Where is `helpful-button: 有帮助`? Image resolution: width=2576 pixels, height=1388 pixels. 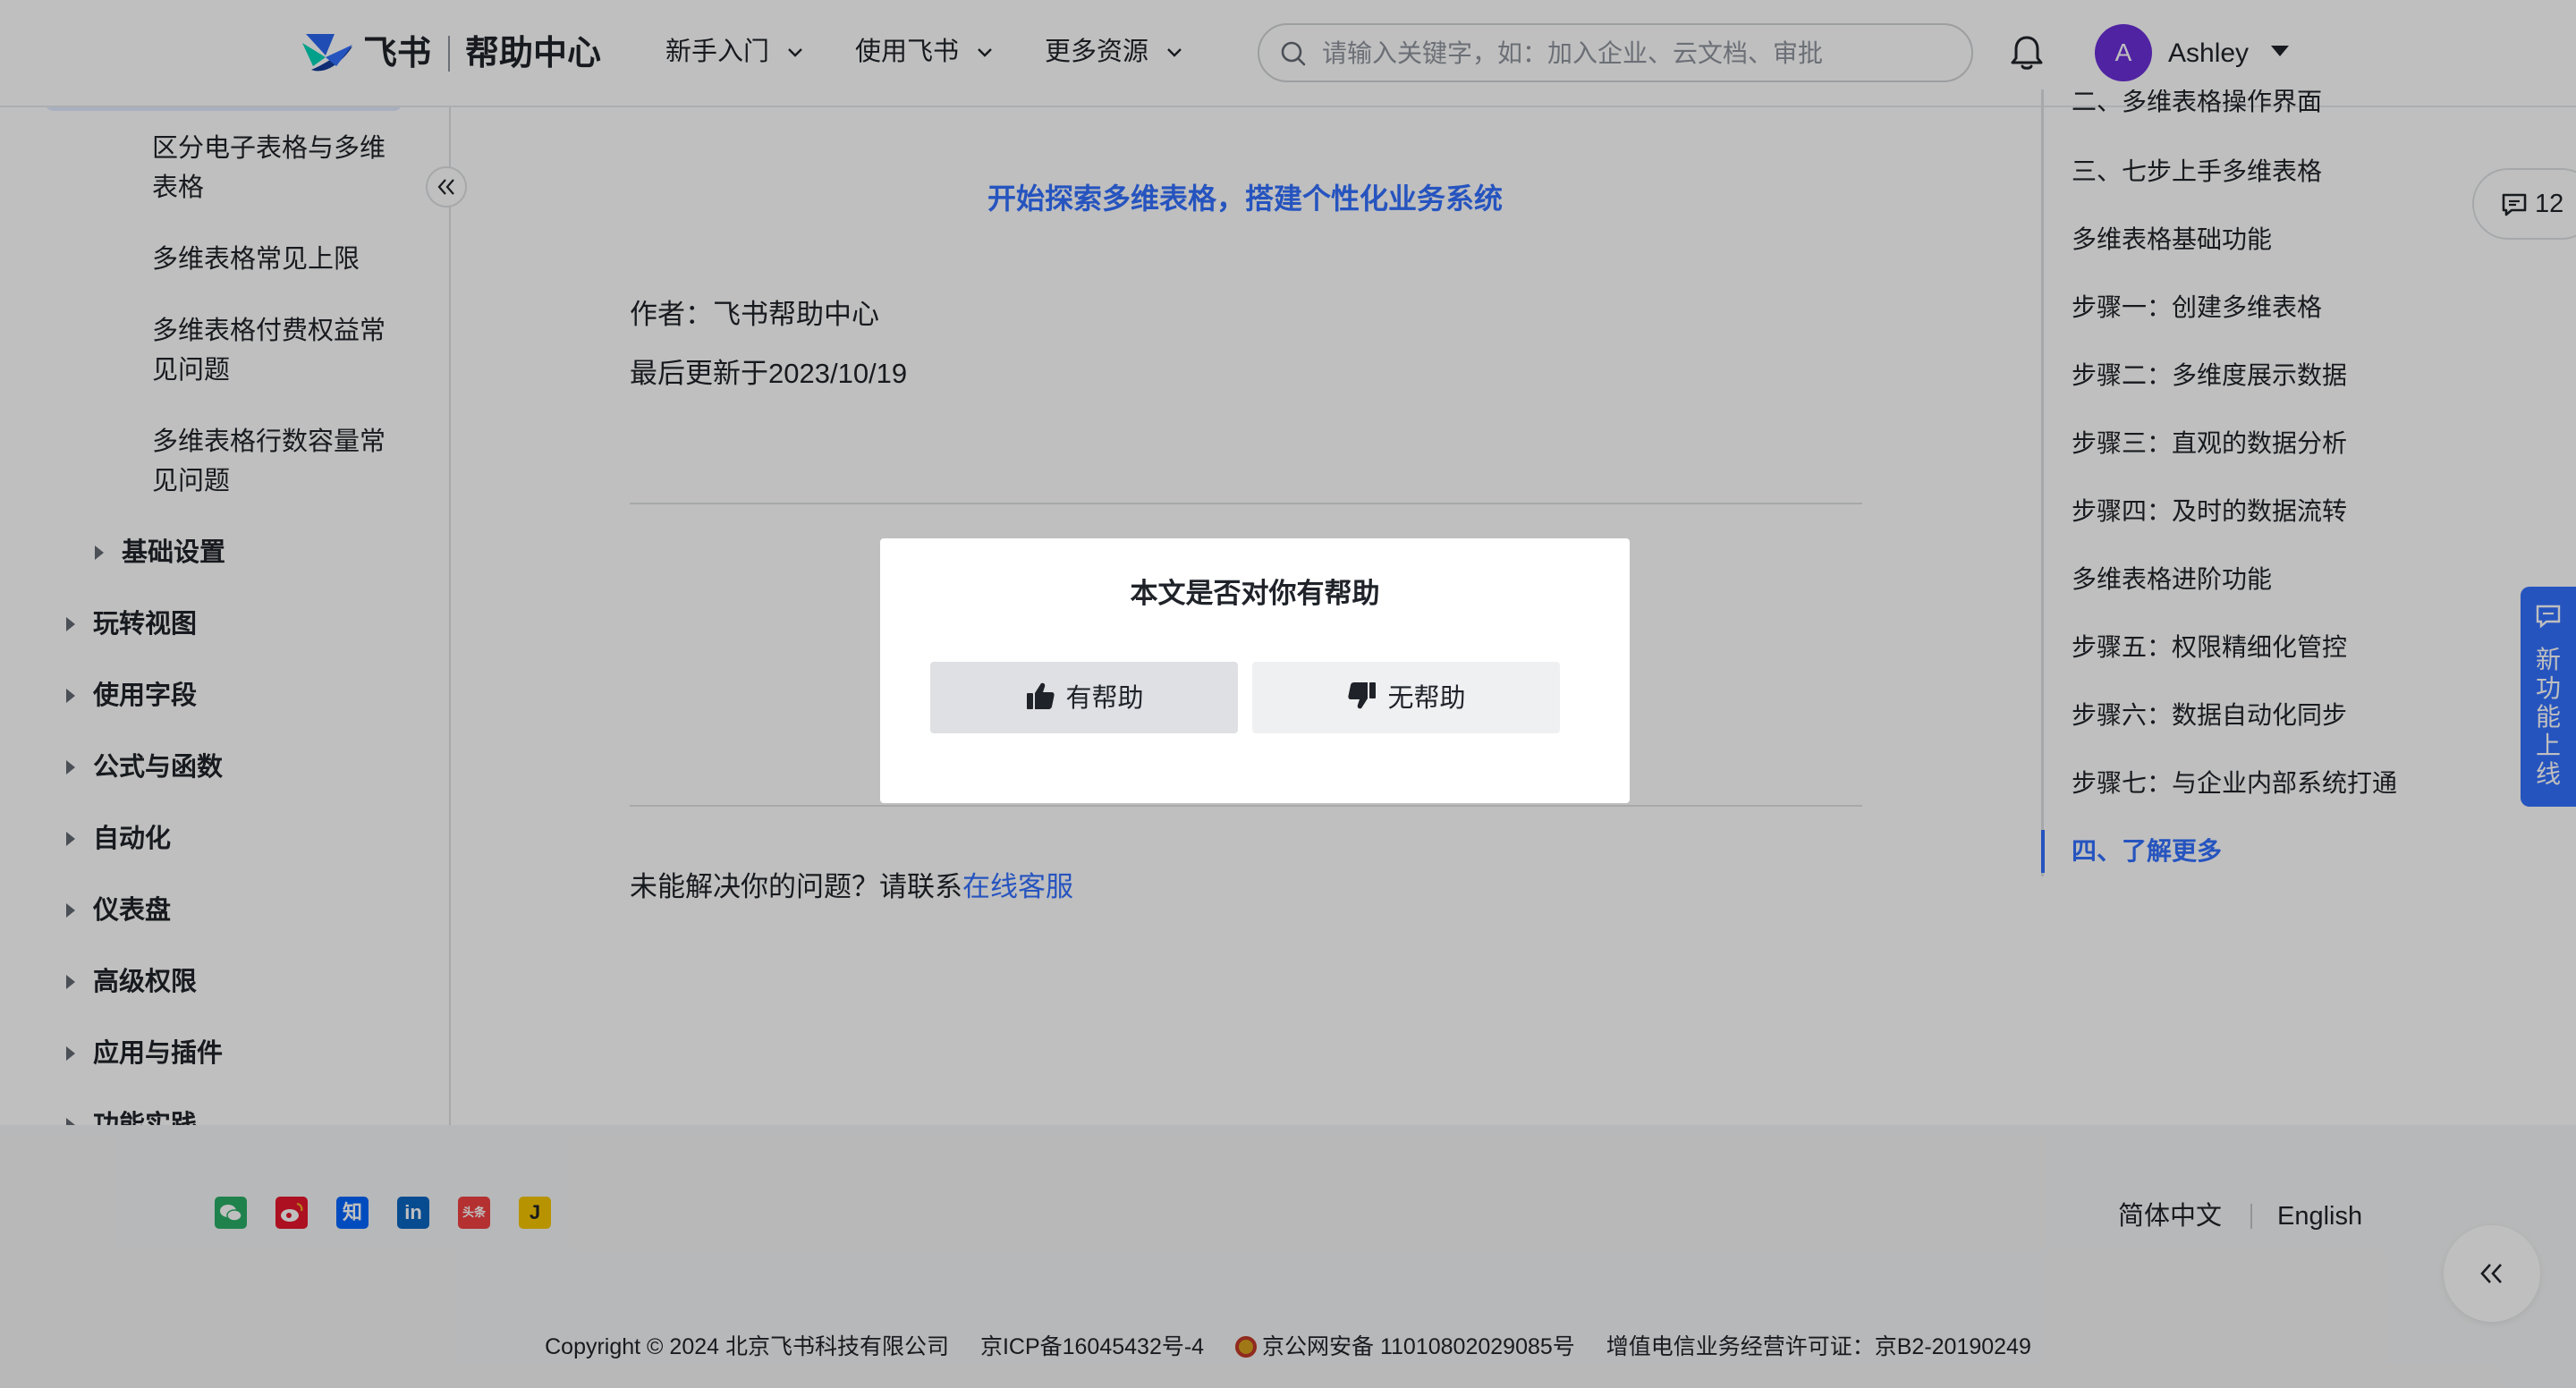
helpful-button: 有帮助 is located at coordinates (1084, 698).